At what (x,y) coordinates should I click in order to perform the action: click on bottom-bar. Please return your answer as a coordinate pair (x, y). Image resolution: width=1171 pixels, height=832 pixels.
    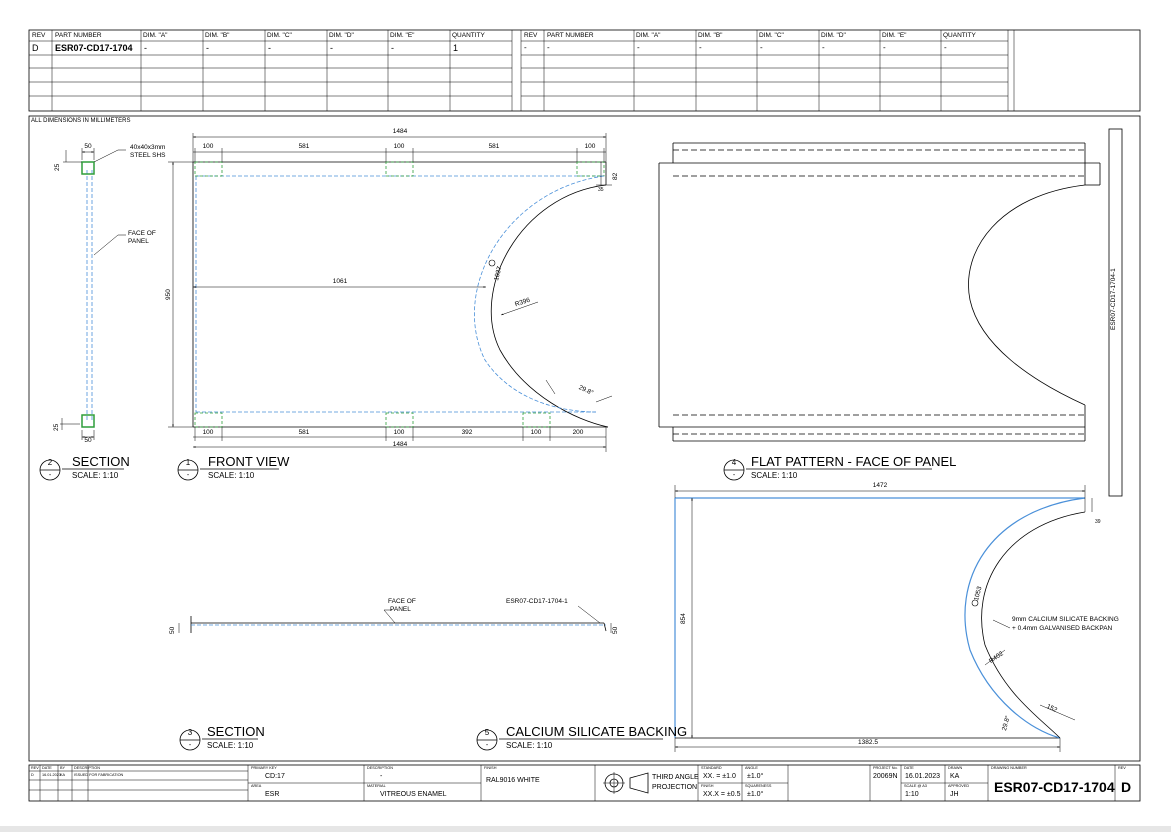
    Looking at the image, I should click on (585, 829).